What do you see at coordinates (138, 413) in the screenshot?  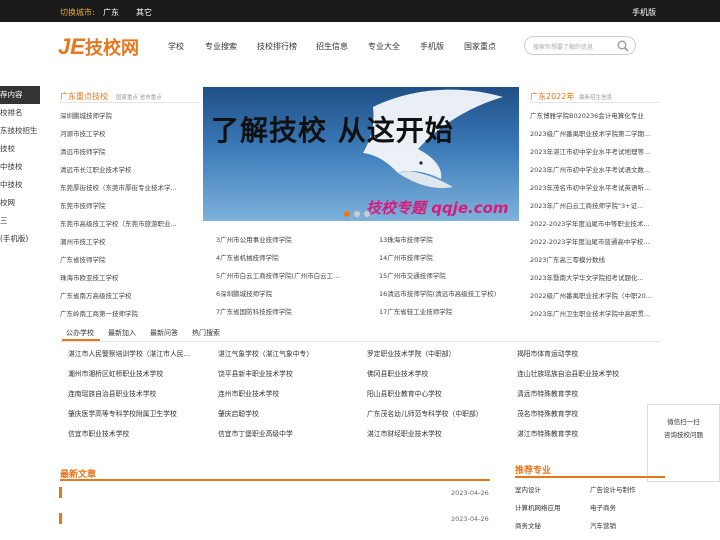 I see `grid-school-link: 肇庆医学高等专科学校附属卫生学校` at bounding box center [138, 413].